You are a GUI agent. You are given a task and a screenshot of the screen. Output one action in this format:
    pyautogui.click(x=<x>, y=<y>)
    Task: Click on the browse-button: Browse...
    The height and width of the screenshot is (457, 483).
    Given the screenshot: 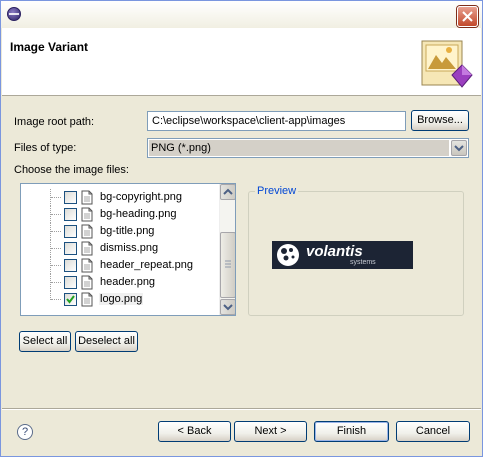 What is the action you would take?
    pyautogui.click(x=440, y=120)
    